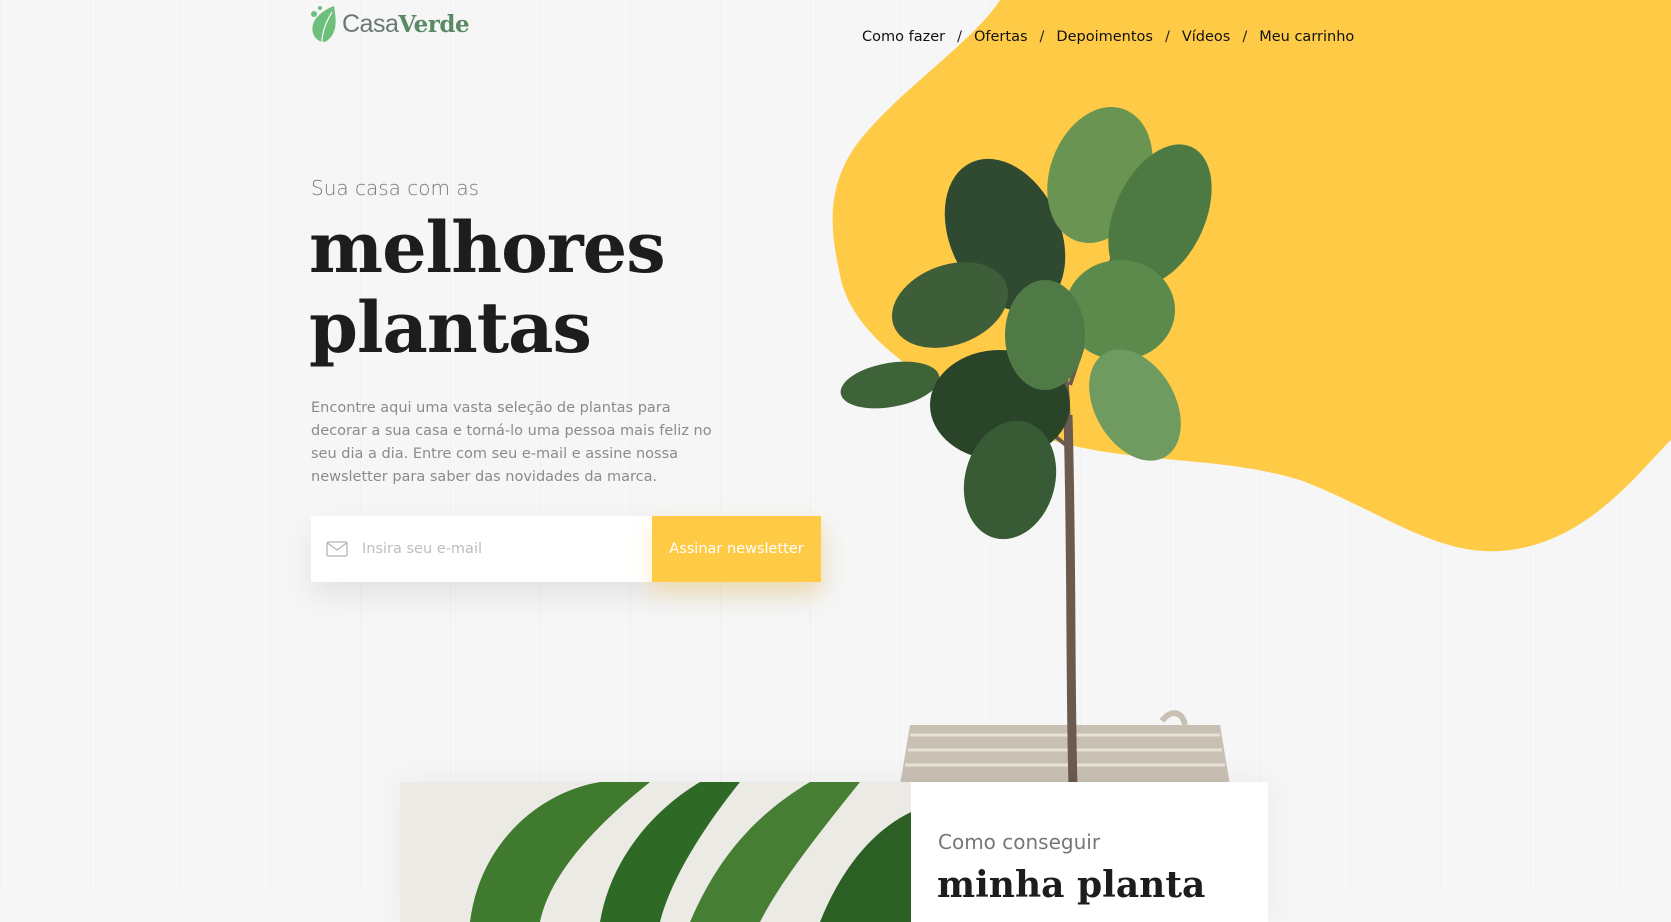  Describe the element at coordinates (1026, 323) in the screenshot. I see `plant-leaves` at that location.